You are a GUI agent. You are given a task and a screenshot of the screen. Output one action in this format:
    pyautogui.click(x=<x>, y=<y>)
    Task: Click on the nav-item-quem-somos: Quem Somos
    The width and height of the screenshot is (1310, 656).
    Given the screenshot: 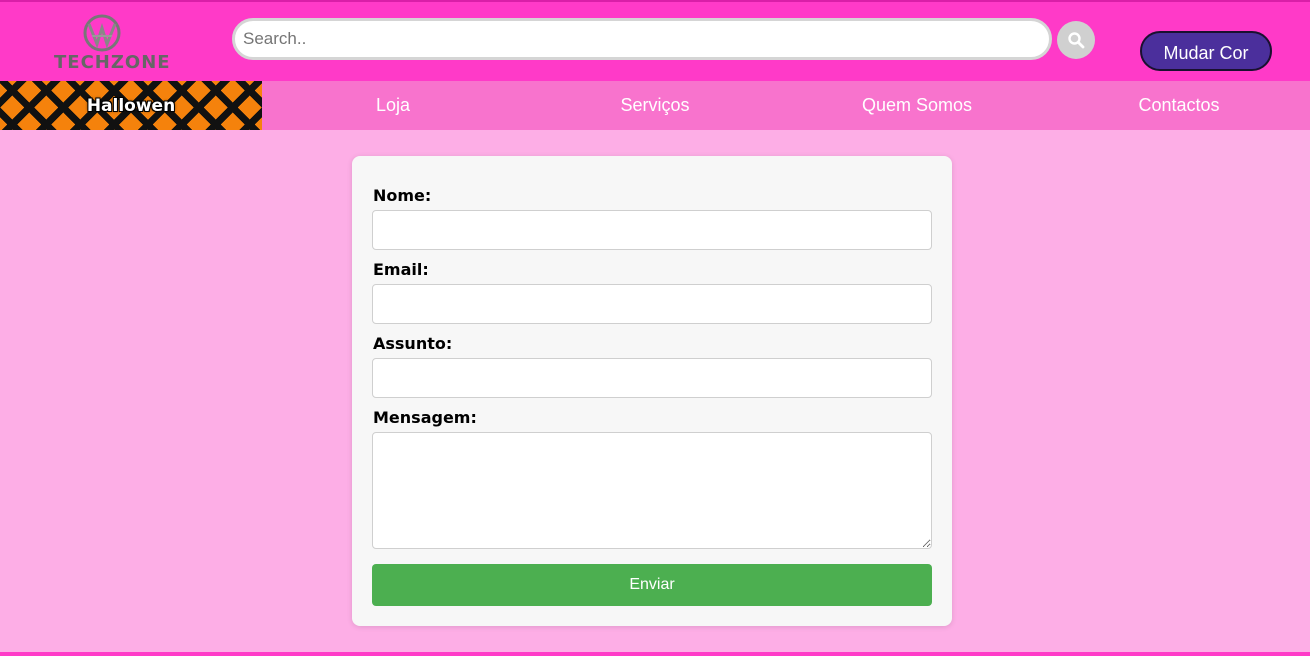 What is the action you would take?
    pyautogui.click(x=917, y=105)
    